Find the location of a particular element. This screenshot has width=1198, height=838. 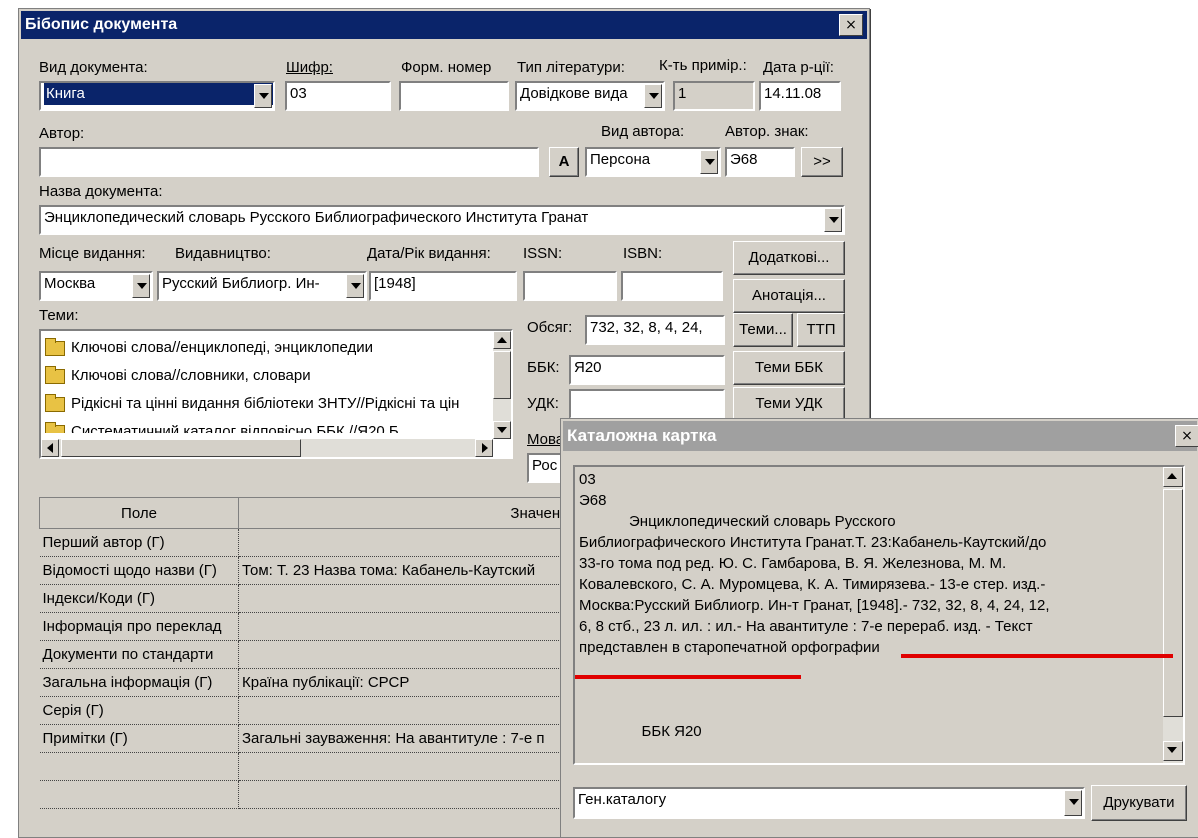

author-more-button: >> is located at coordinates (822, 162).